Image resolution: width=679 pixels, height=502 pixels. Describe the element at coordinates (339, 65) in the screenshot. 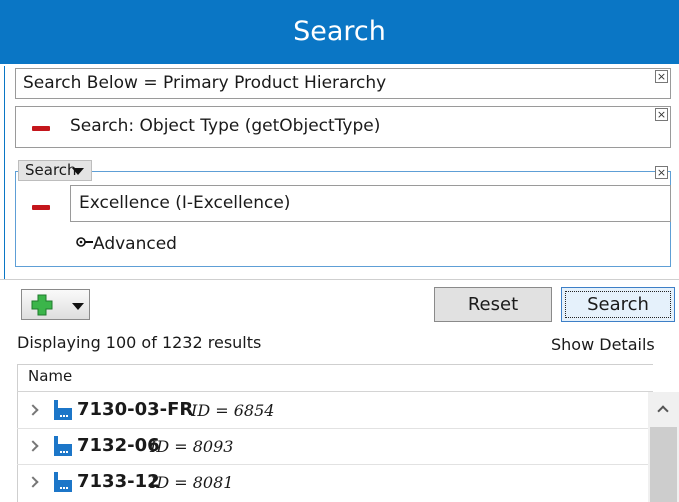

I see `header-divider` at that location.